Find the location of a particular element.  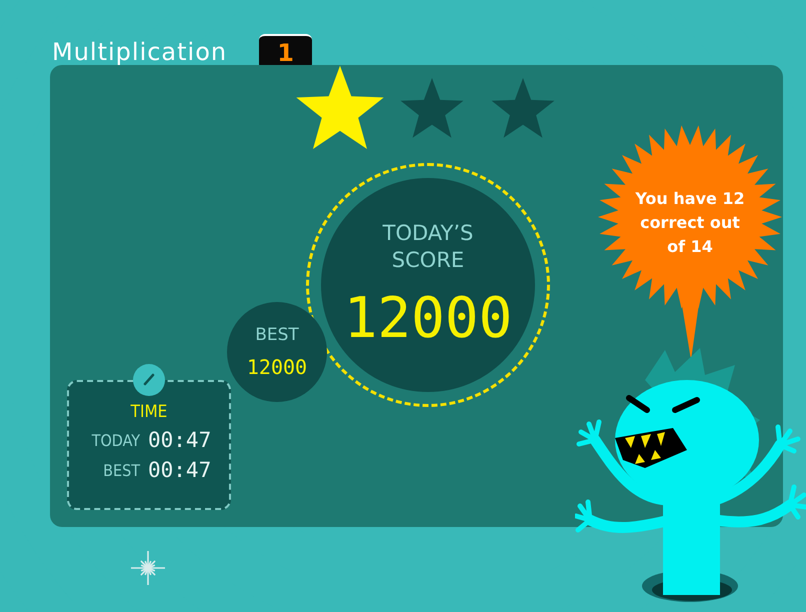

game-title: Multiplication is located at coordinates (140, 52).